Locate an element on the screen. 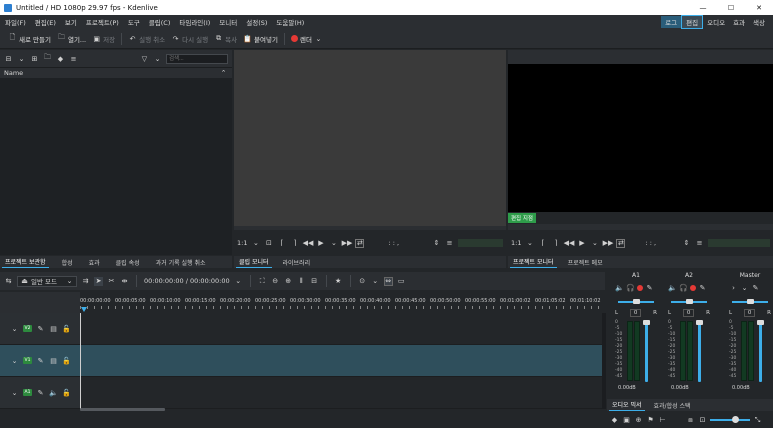 The image size is (773, 428). menu-timeline: 타임라인(I) is located at coordinates (194, 22).